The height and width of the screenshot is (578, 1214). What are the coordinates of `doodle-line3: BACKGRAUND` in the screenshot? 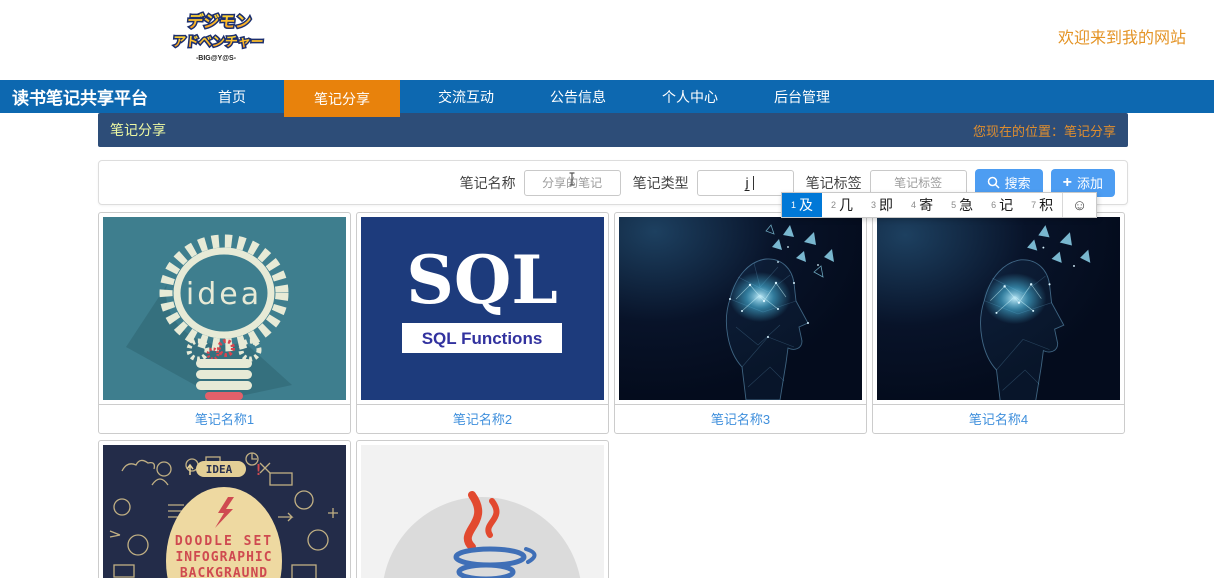 It's located at (224, 572).